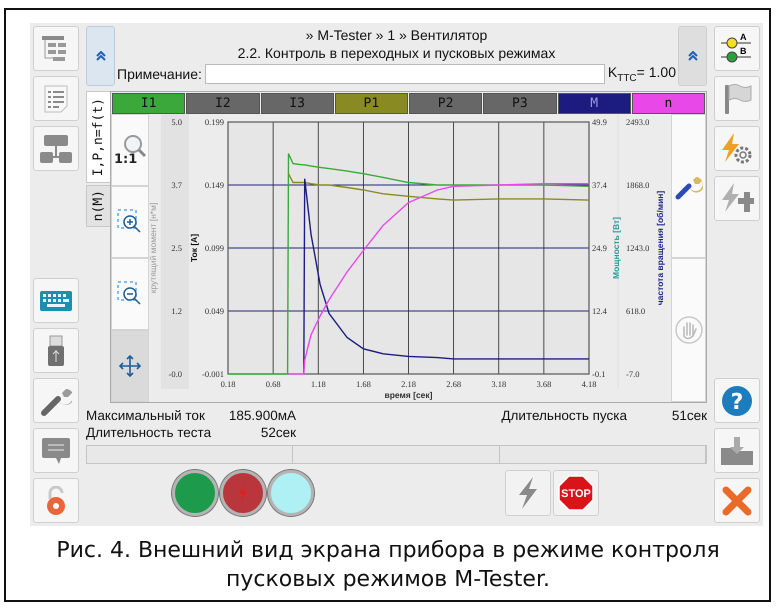 The image size is (779, 610). I want to click on stat-value: 51сек, so click(688, 415).